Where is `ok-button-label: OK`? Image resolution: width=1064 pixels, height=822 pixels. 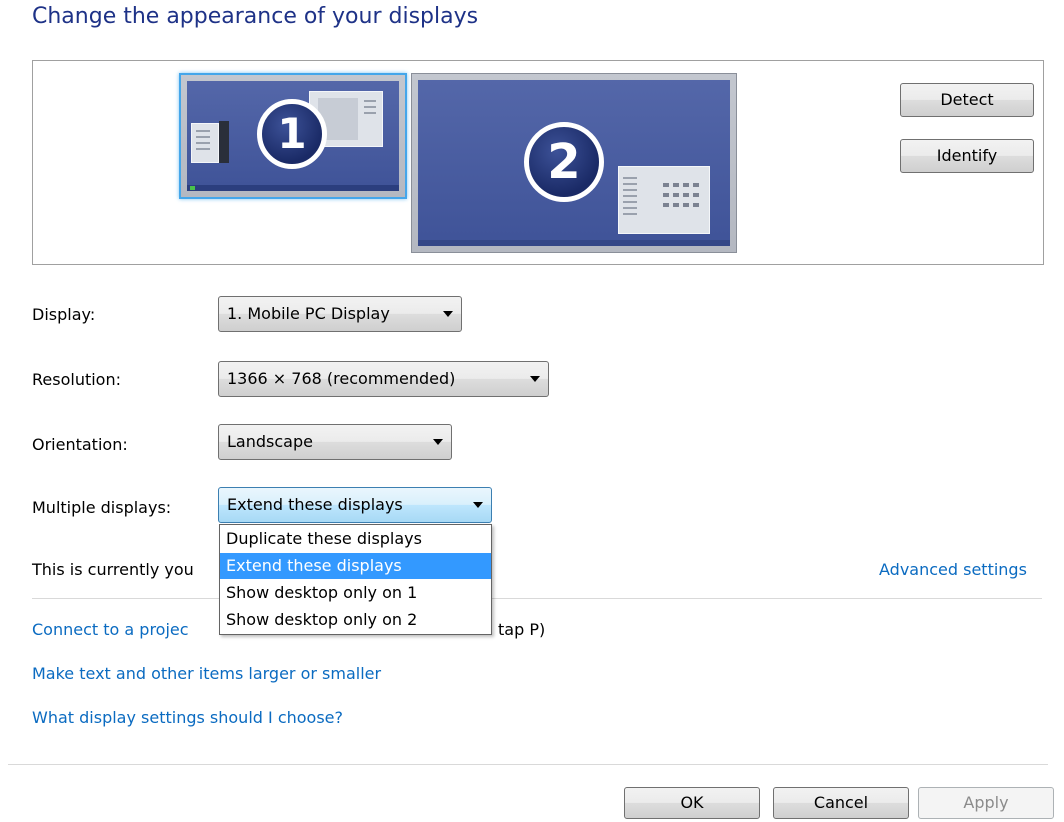 ok-button-label: OK is located at coordinates (692, 802).